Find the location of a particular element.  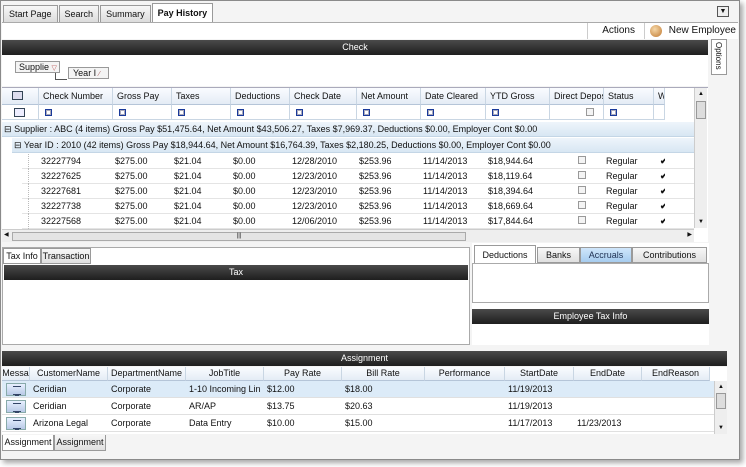

column-header: Bill Rate is located at coordinates (383, 374).